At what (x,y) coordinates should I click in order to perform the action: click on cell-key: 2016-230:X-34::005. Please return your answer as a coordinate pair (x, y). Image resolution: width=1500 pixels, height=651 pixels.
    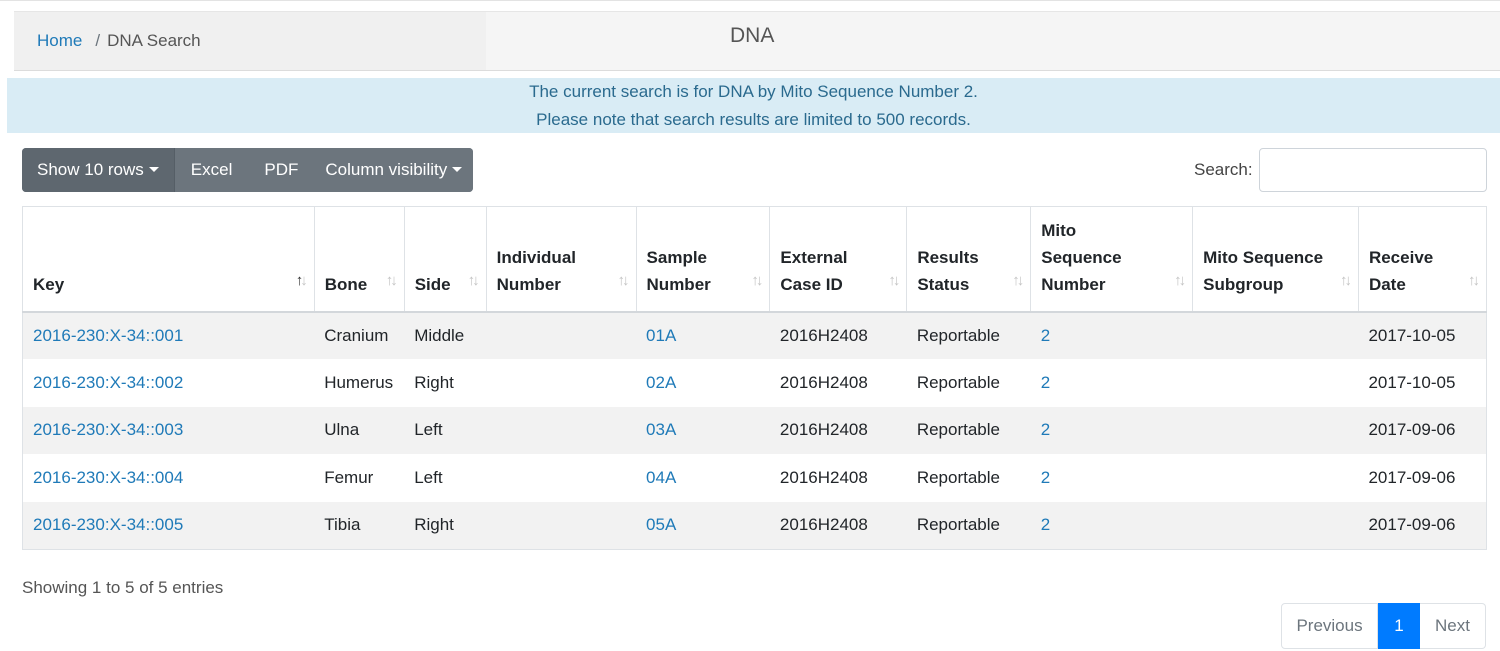
    Looking at the image, I should click on (168, 525).